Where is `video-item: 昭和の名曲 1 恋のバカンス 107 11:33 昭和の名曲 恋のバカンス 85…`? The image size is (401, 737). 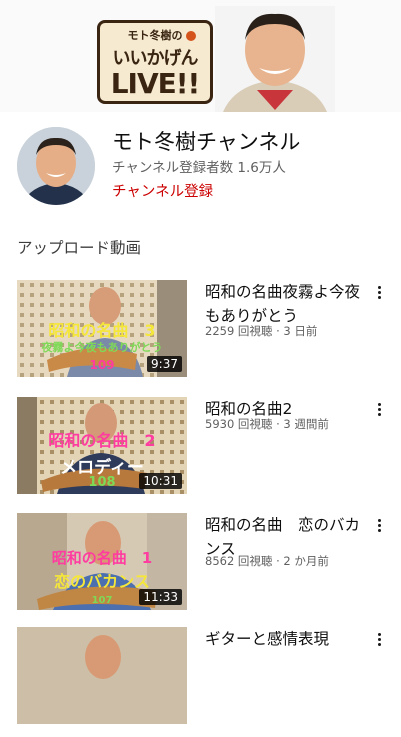 video-item: 昭和の名曲 1 恋のバカンス 107 11:33 昭和の名曲 恋のバカンス 85… is located at coordinates (200, 568).